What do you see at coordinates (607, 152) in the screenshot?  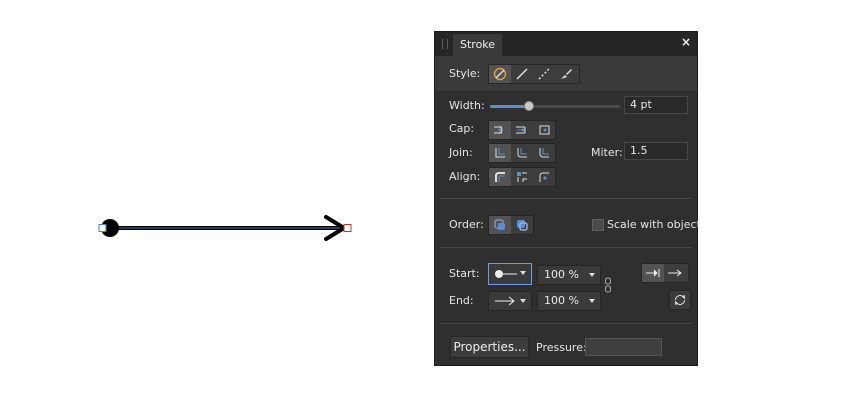 I see `miter-label: Miter:` at bounding box center [607, 152].